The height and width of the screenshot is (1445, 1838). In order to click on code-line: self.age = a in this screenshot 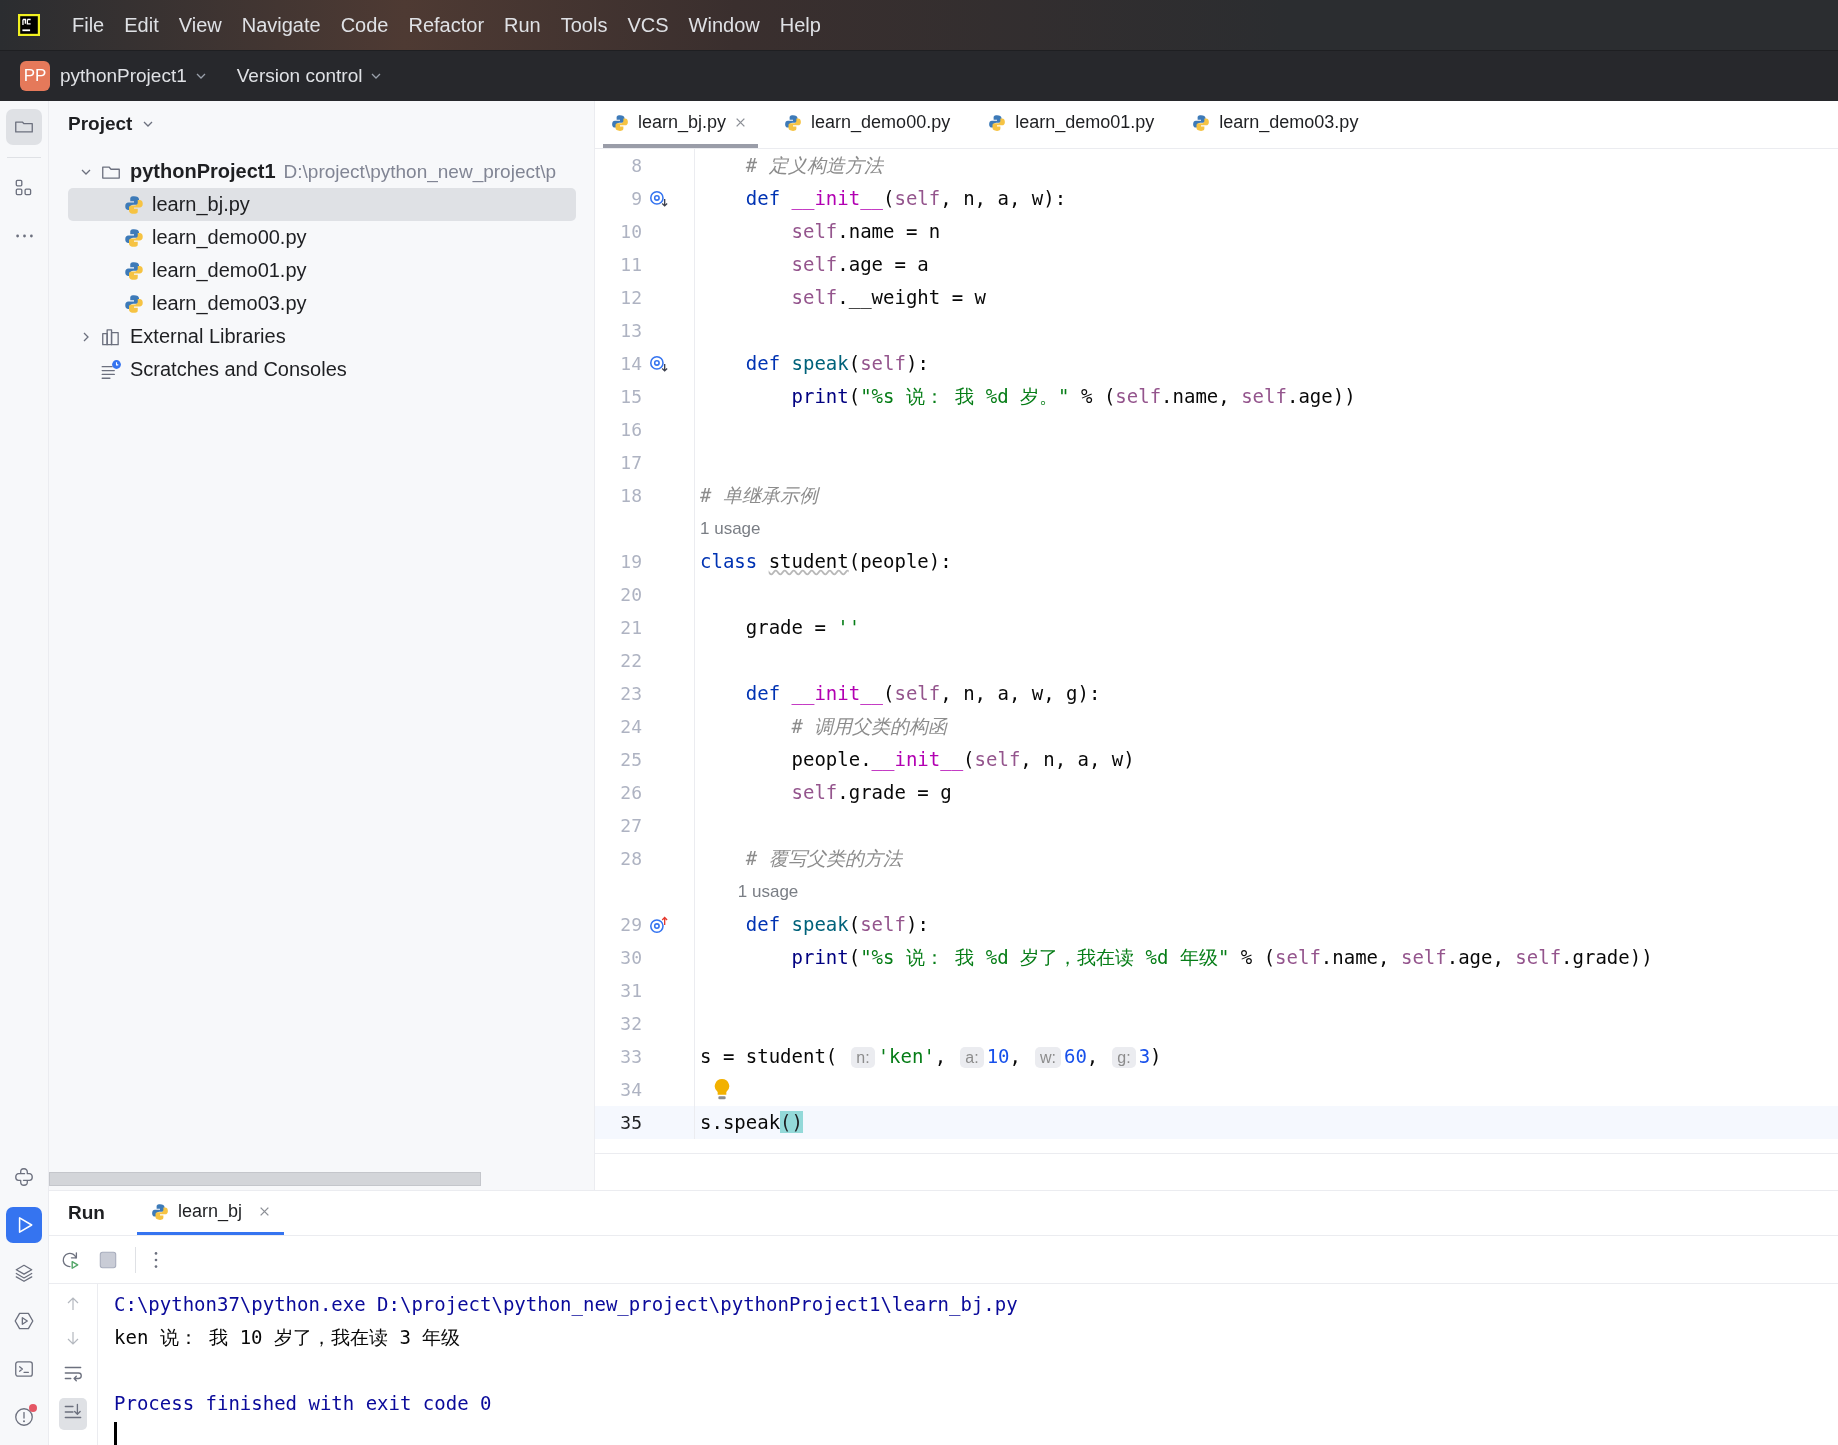, I will do `click(859, 264)`.